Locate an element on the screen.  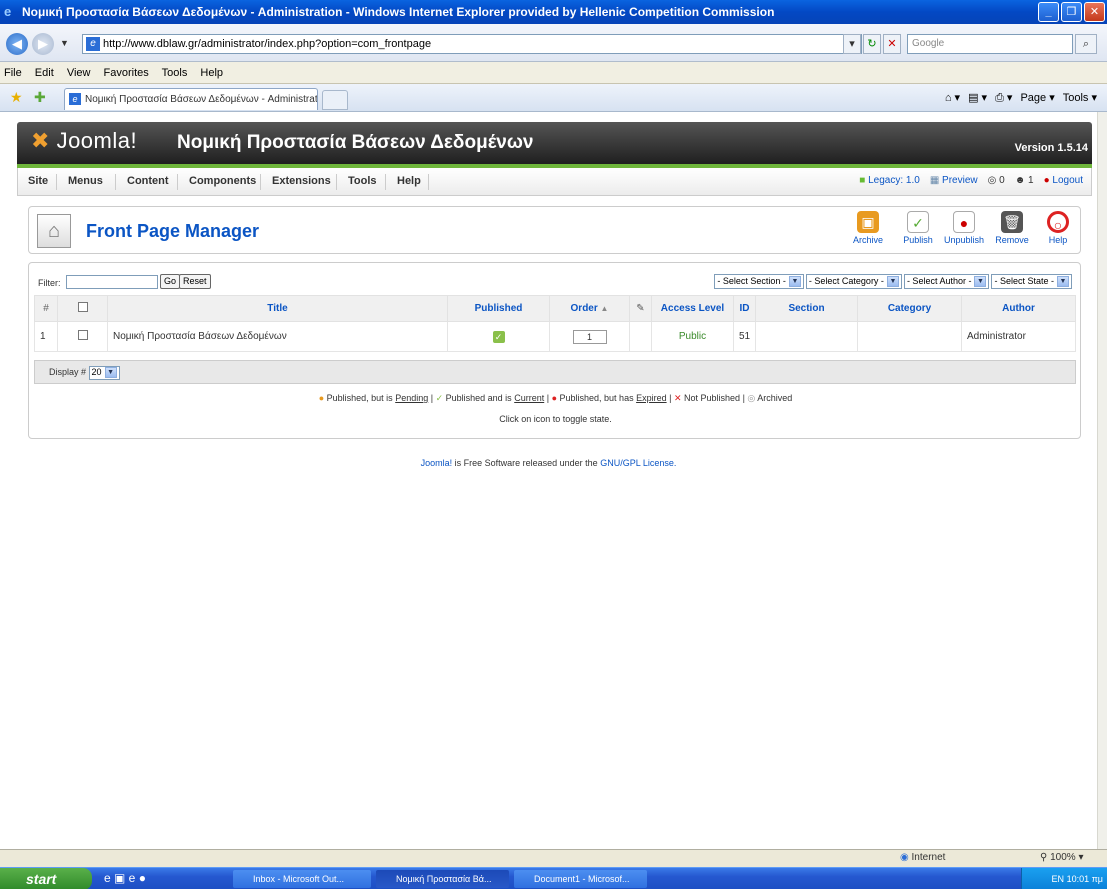
col-published: Published is located at coordinates (498, 308).